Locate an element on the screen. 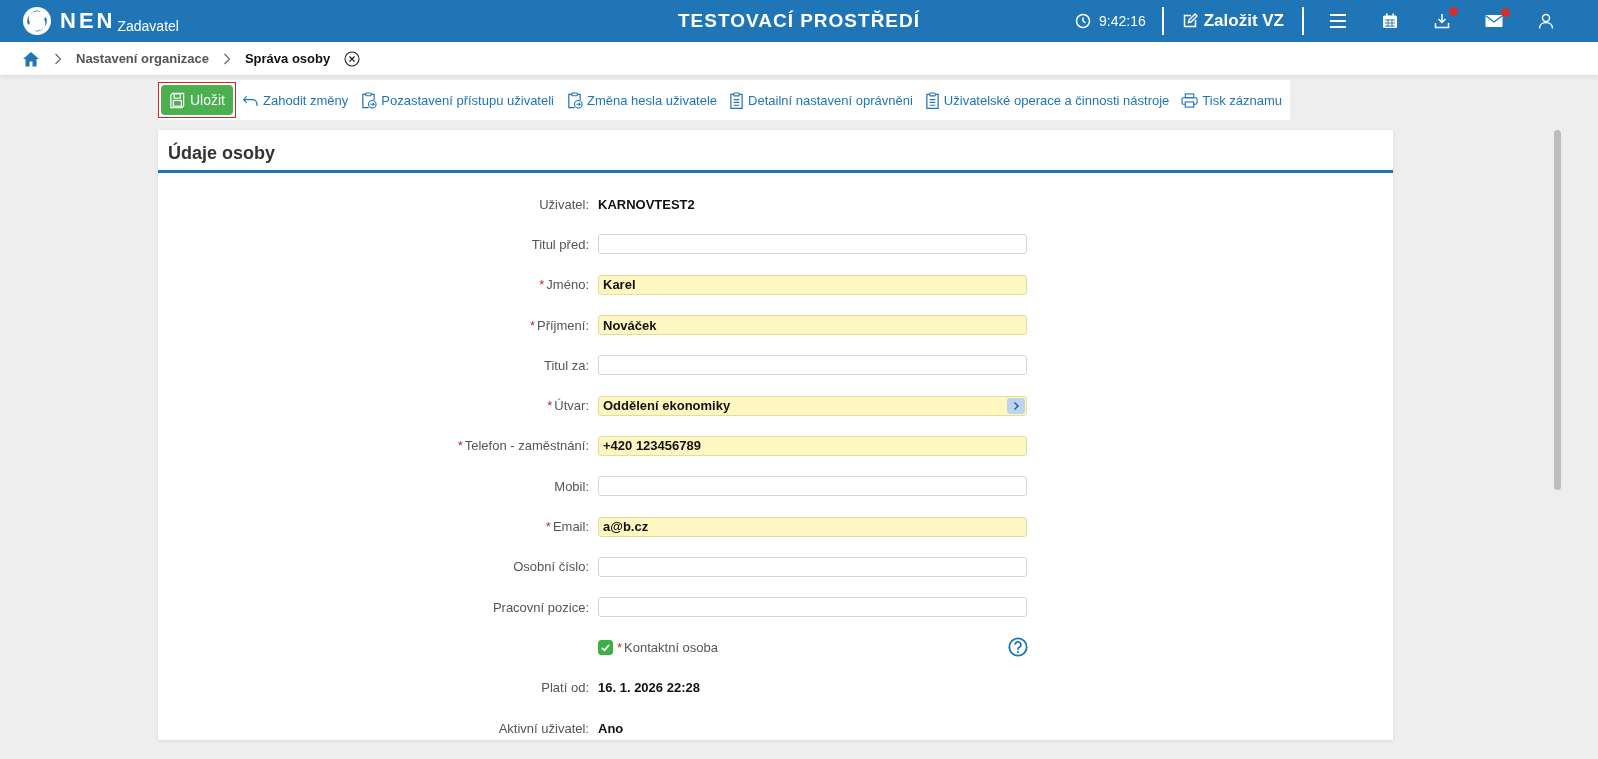 The image size is (1598, 759). mail-icon is located at coordinates (1494, 21).